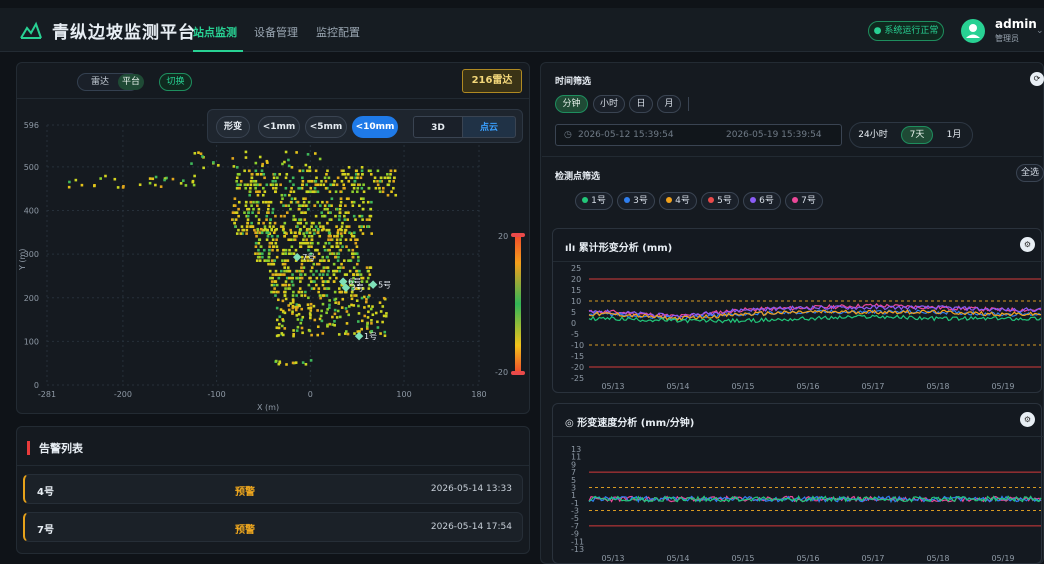 The height and width of the screenshot is (564, 1044). I want to click on radar-select-button: 216雷达, so click(492, 81).